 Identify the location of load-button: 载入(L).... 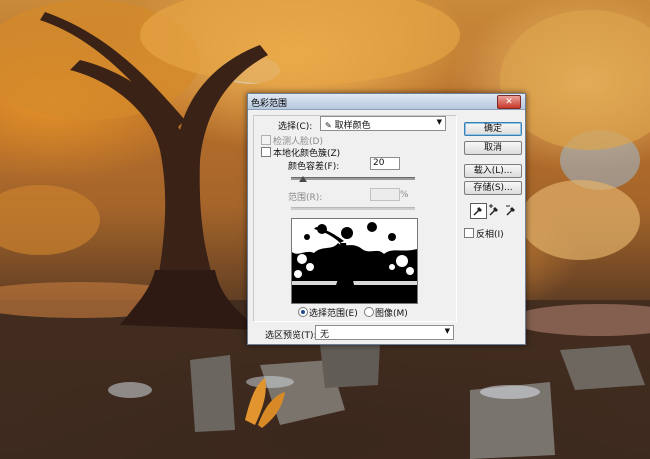
(493, 171).